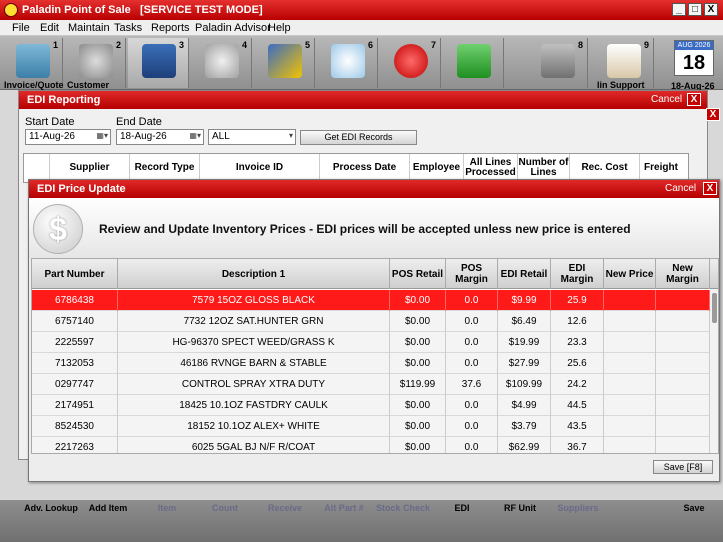 Image resolution: width=723 pixels, height=542 pixels. What do you see at coordinates (661, 168) in the screenshot?
I see `col-freight: Freight` at bounding box center [661, 168].